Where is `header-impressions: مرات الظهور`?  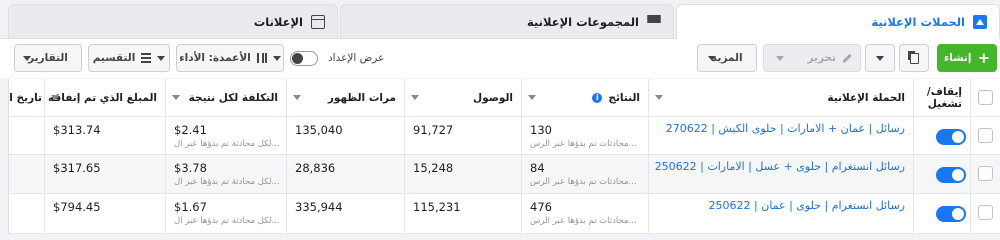
header-impressions: مرات الظهور is located at coordinates (346, 97).